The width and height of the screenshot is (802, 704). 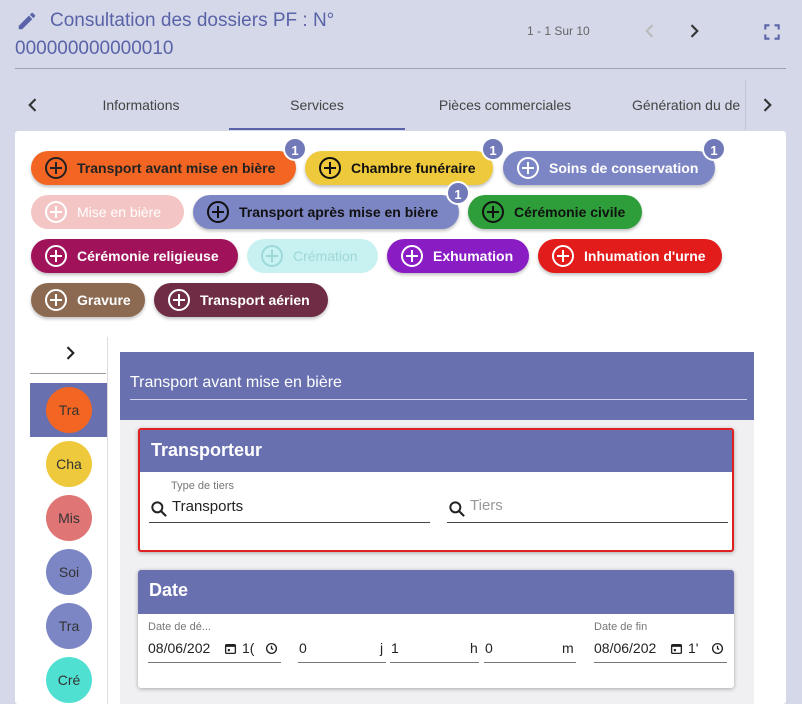 What do you see at coordinates (241, 300) in the screenshot?
I see `chip-transport-aerien: Transport aérien` at bounding box center [241, 300].